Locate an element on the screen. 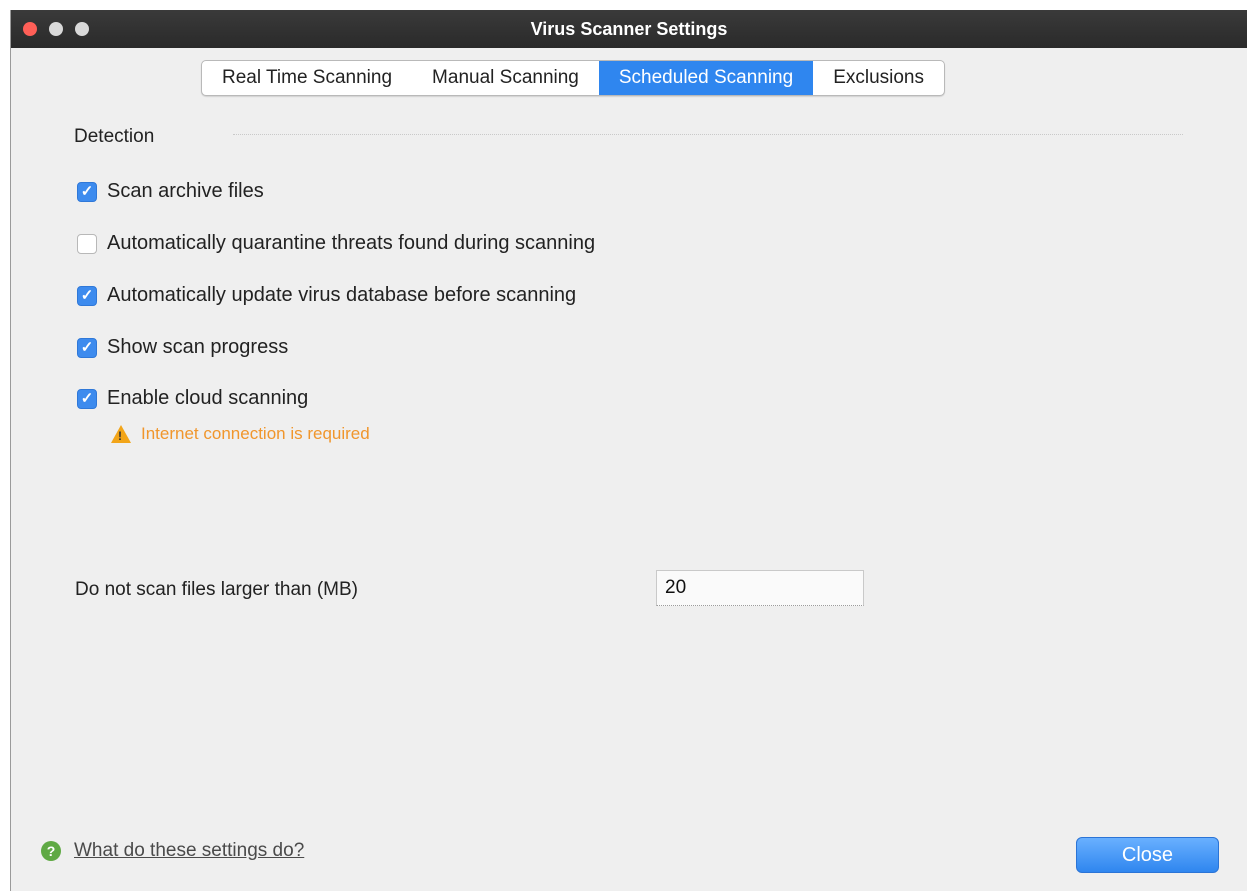 The image size is (1247, 891). option-scan-archive-files: ✓ Scan archive files is located at coordinates (170, 191).